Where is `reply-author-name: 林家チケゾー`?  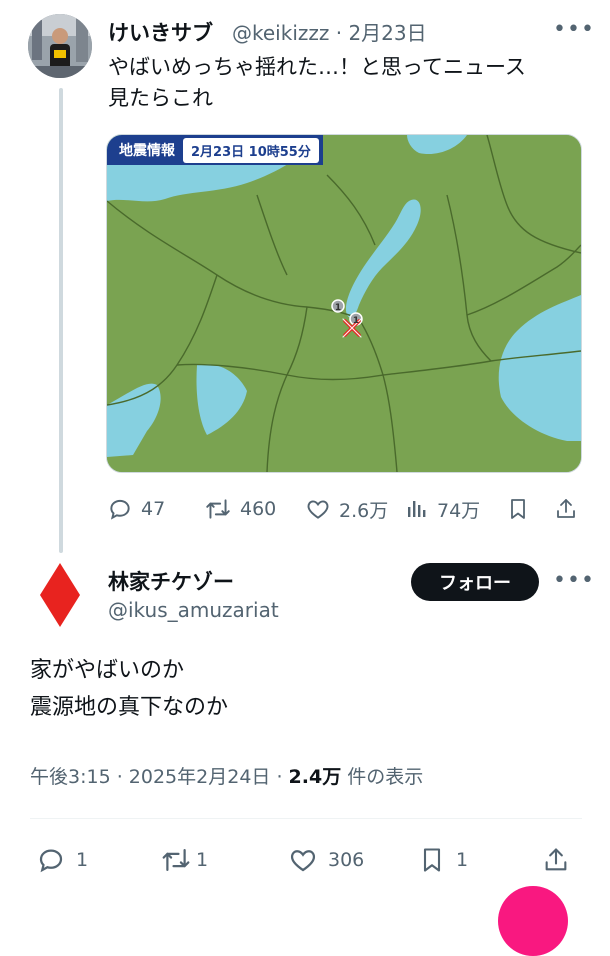 reply-author-name: 林家チケゾー is located at coordinates (171, 581).